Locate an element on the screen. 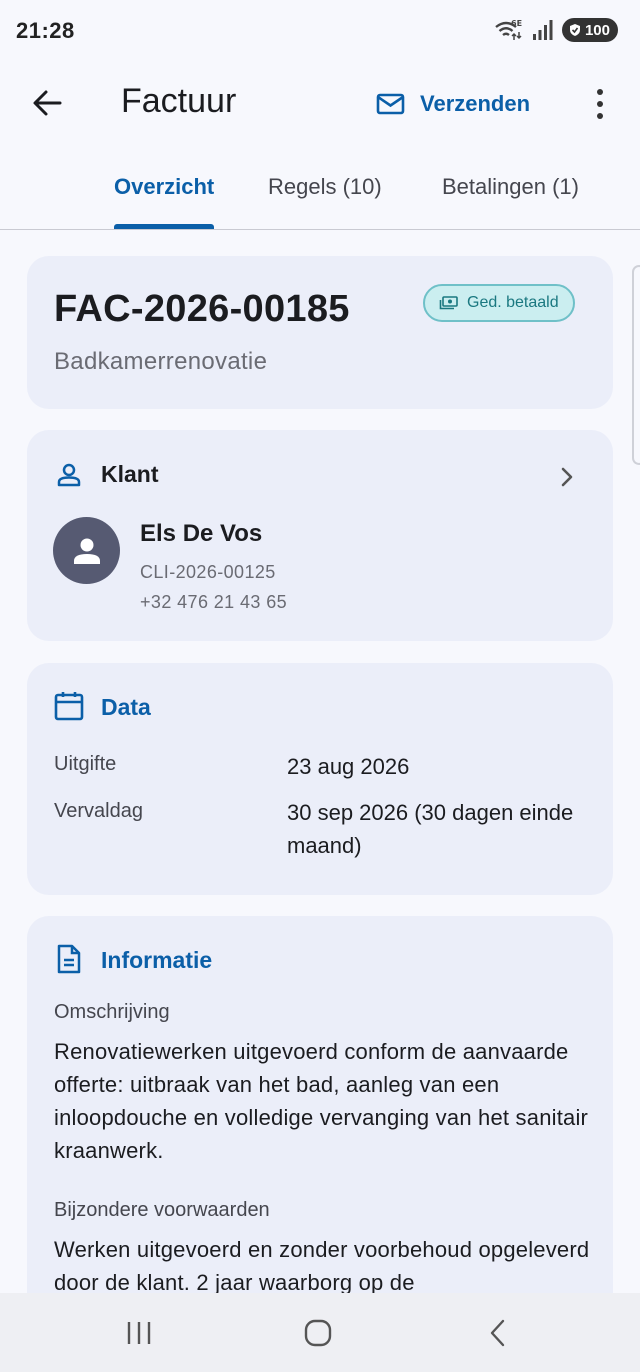 This screenshot has height=1372, width=640. info-card-title: Informatie is located at coordinates (157, 960).